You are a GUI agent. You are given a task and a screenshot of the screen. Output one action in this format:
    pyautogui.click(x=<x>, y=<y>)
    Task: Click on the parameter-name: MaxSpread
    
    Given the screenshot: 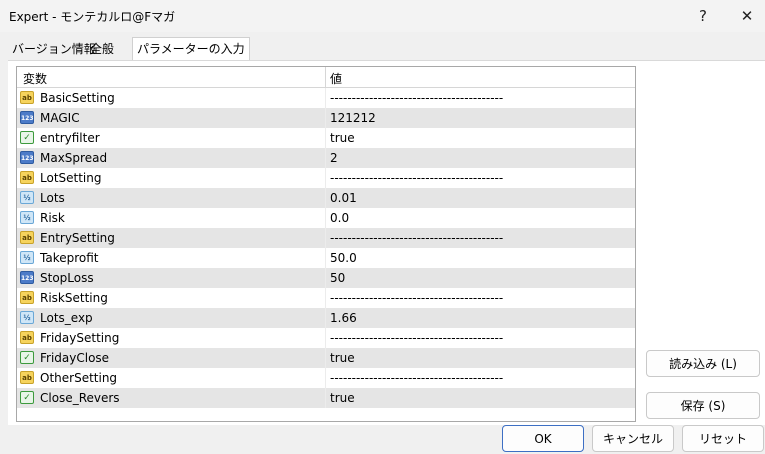 What is the action you would take?
    pyautogui.click(x=73, y=158)
    